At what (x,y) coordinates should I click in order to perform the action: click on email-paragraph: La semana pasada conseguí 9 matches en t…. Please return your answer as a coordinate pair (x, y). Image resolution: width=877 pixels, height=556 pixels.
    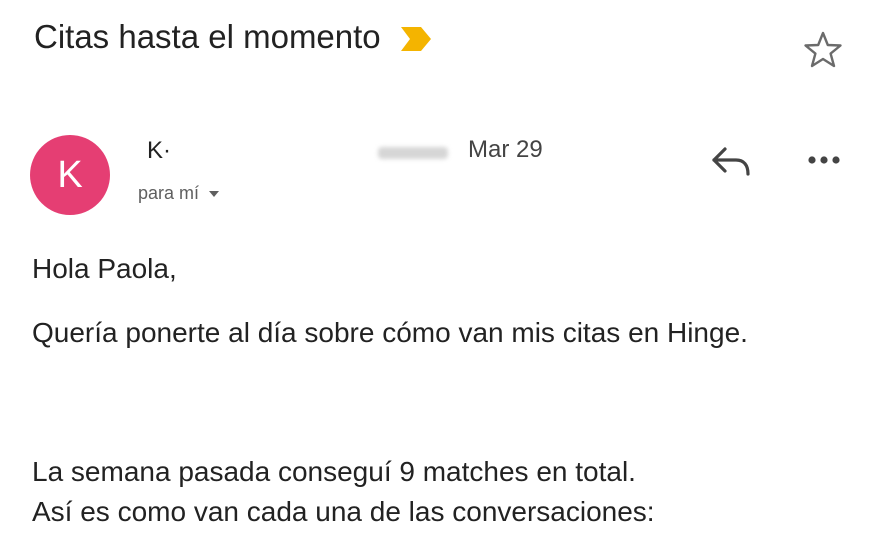
    Looking at the image, I should click on (452, 492).